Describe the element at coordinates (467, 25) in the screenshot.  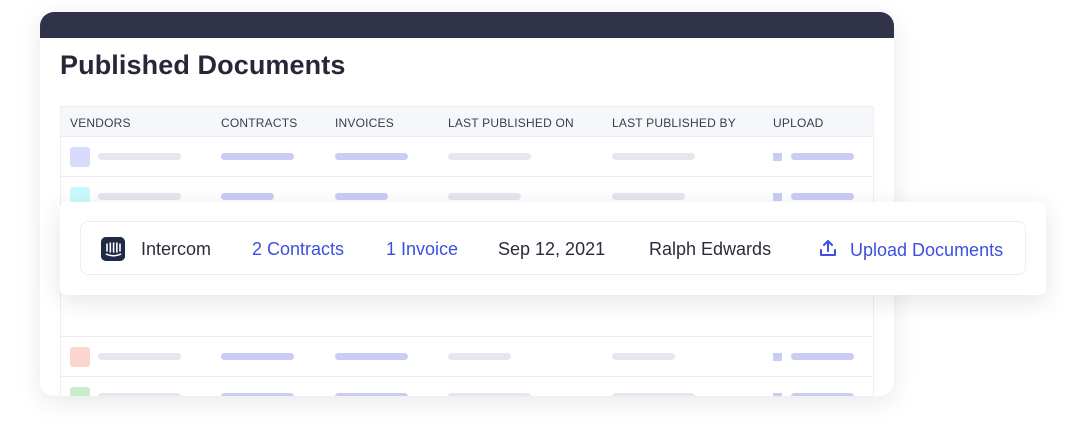
I see `card-header-bar` at that location.